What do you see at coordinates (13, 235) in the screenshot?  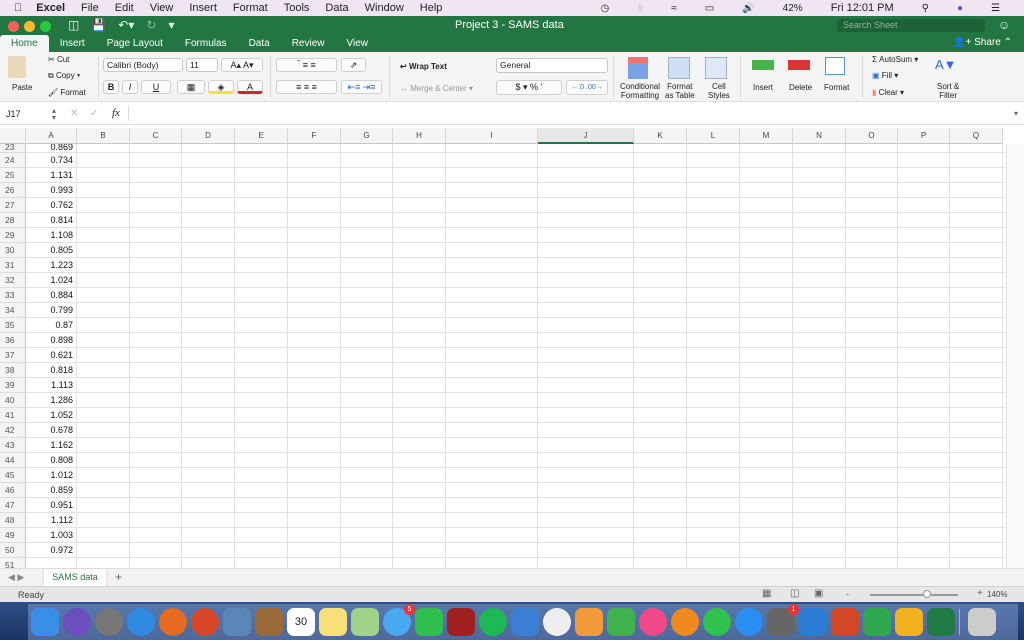 I see `row-header: 29` at bounding box center [13, 235].